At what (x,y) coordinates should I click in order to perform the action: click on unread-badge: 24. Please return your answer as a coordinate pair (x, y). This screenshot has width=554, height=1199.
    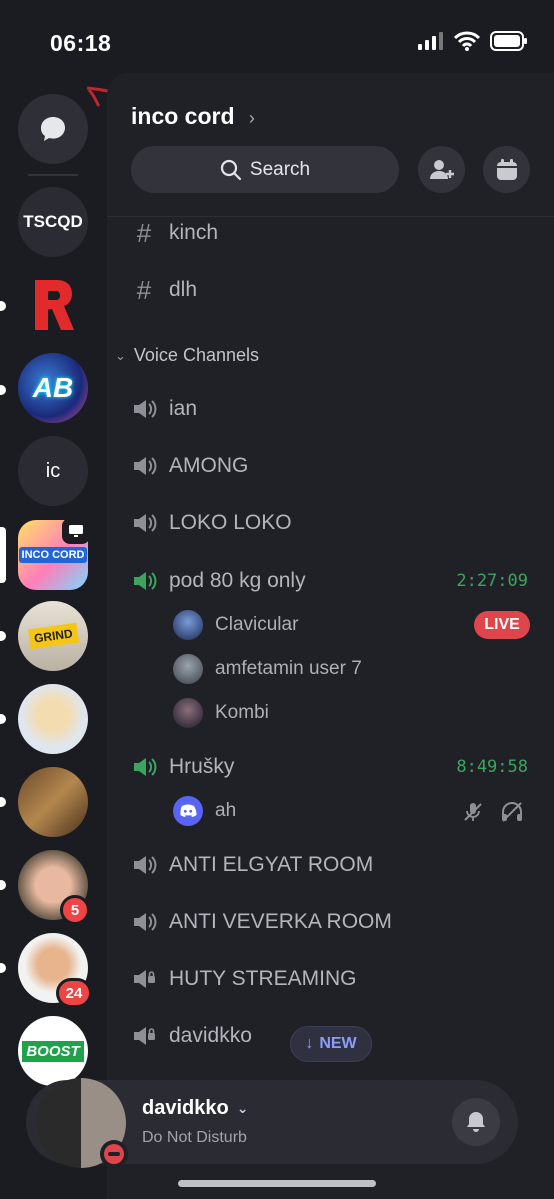
    Looking at the image, I should click on (74, 993).